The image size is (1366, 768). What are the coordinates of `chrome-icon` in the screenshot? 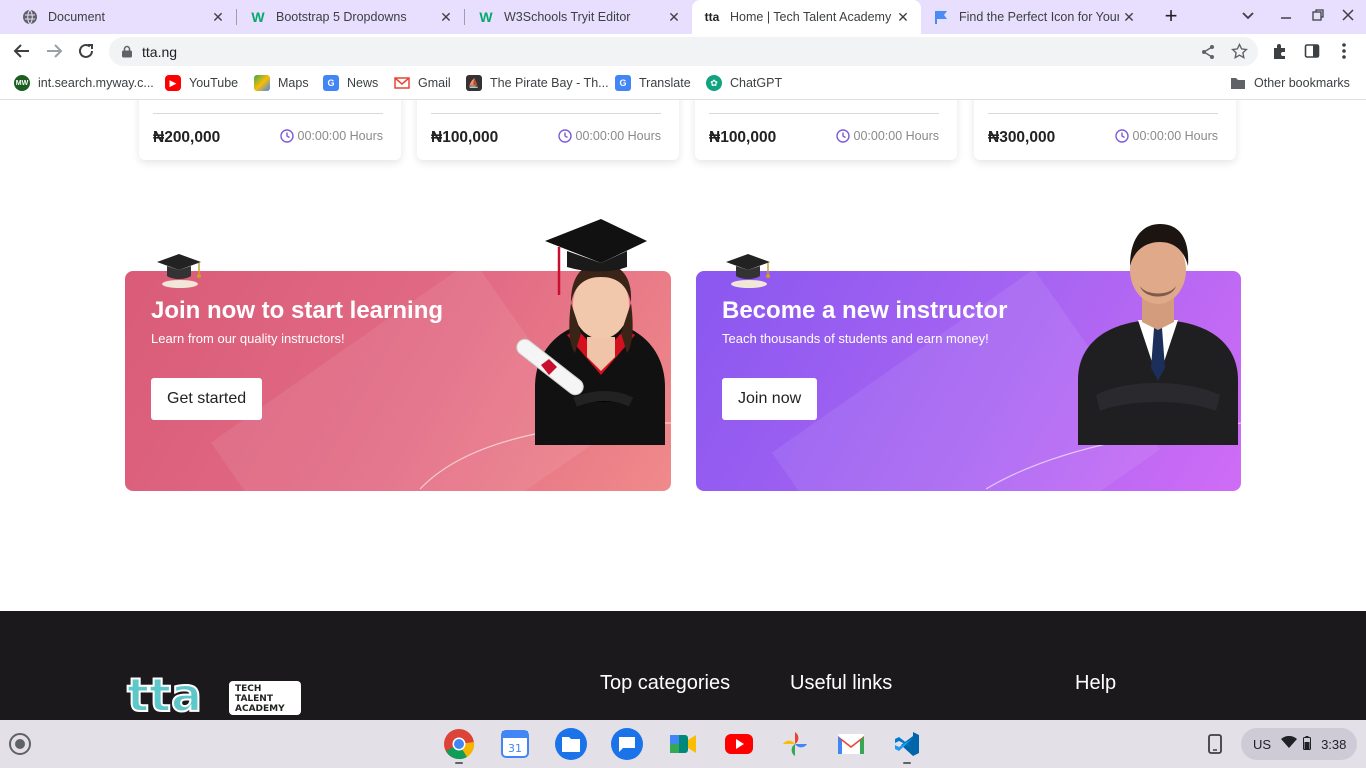 It's located at (459, 744).